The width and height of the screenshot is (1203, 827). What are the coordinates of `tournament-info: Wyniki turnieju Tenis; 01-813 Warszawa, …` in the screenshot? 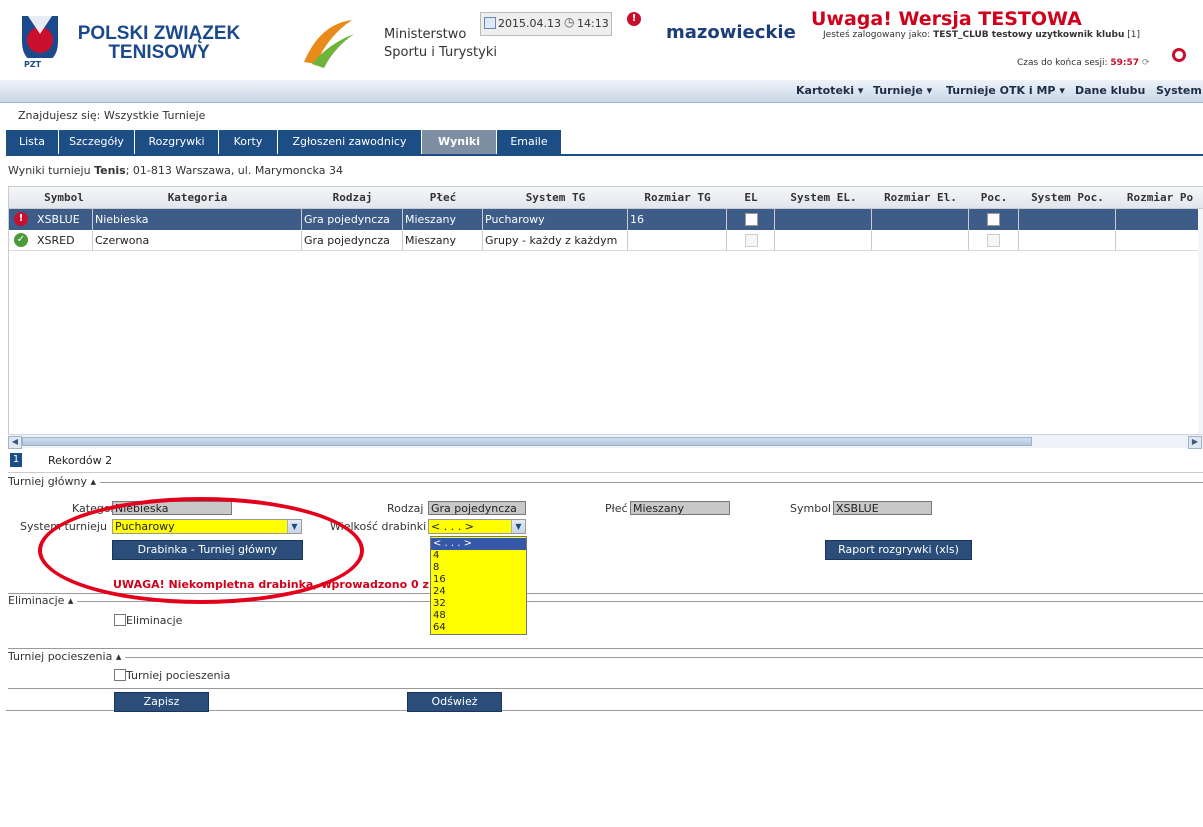 It's located at (175, 170).